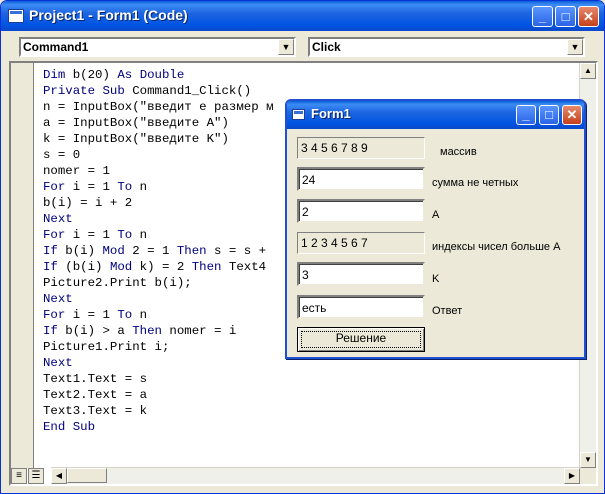 The image size is (605, 494). Describe the element at coordinates (458, 152) in the screenshot. I see `array-label: массив` at that location.